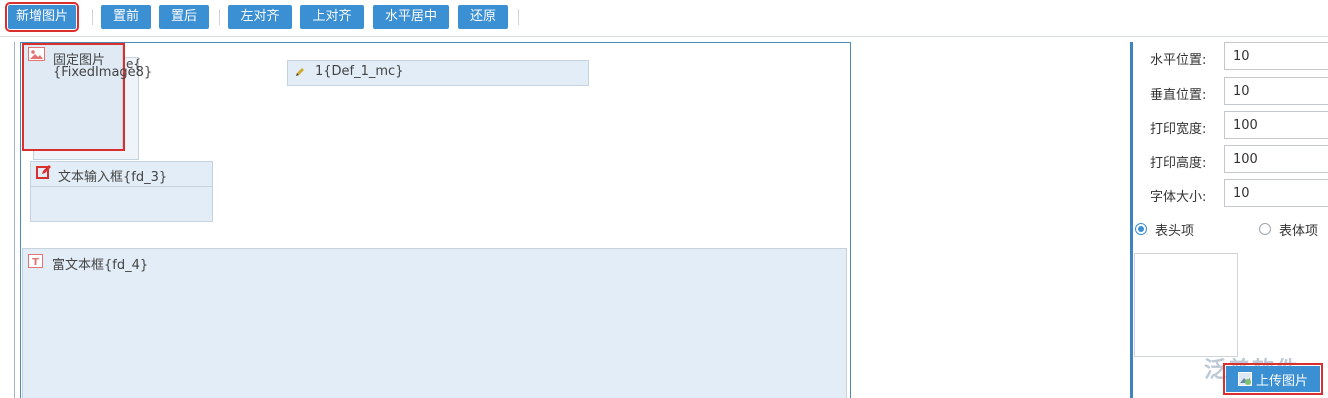 This screenshot has width=1328, height=398. Describe the element at coordinates (1178, 95) in the screenshot. I see `vertical-position-label: 垂直位置:` at that location.